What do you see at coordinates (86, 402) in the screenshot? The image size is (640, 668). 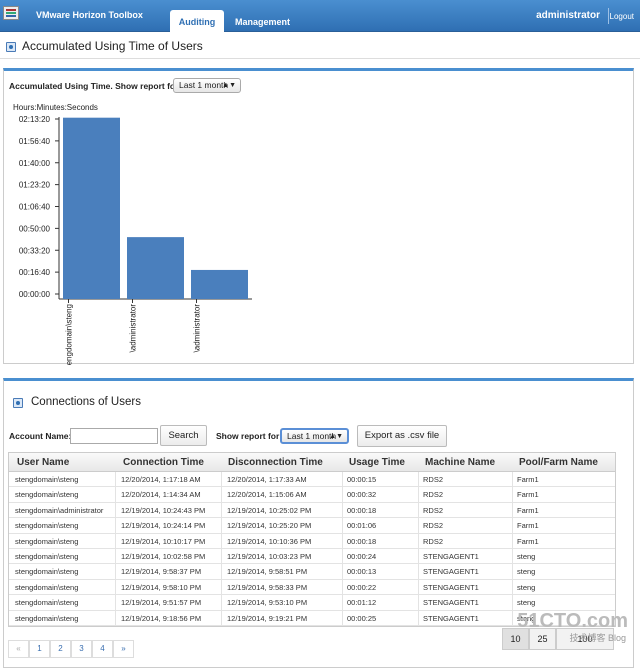 I see `connections-section-title: Connections of Users` at bounding box center [86, 402].